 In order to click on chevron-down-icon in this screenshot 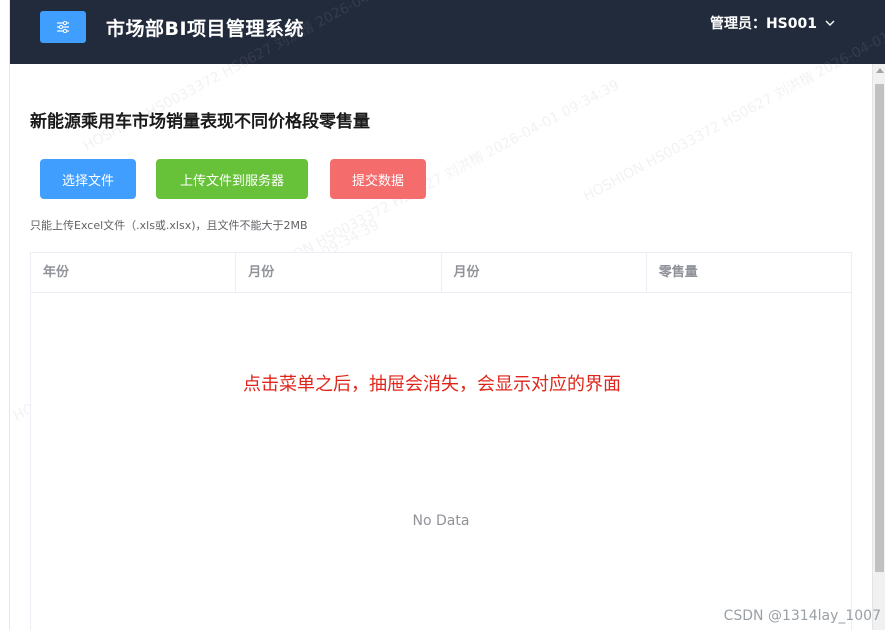, I will do `click(830, 23)`.